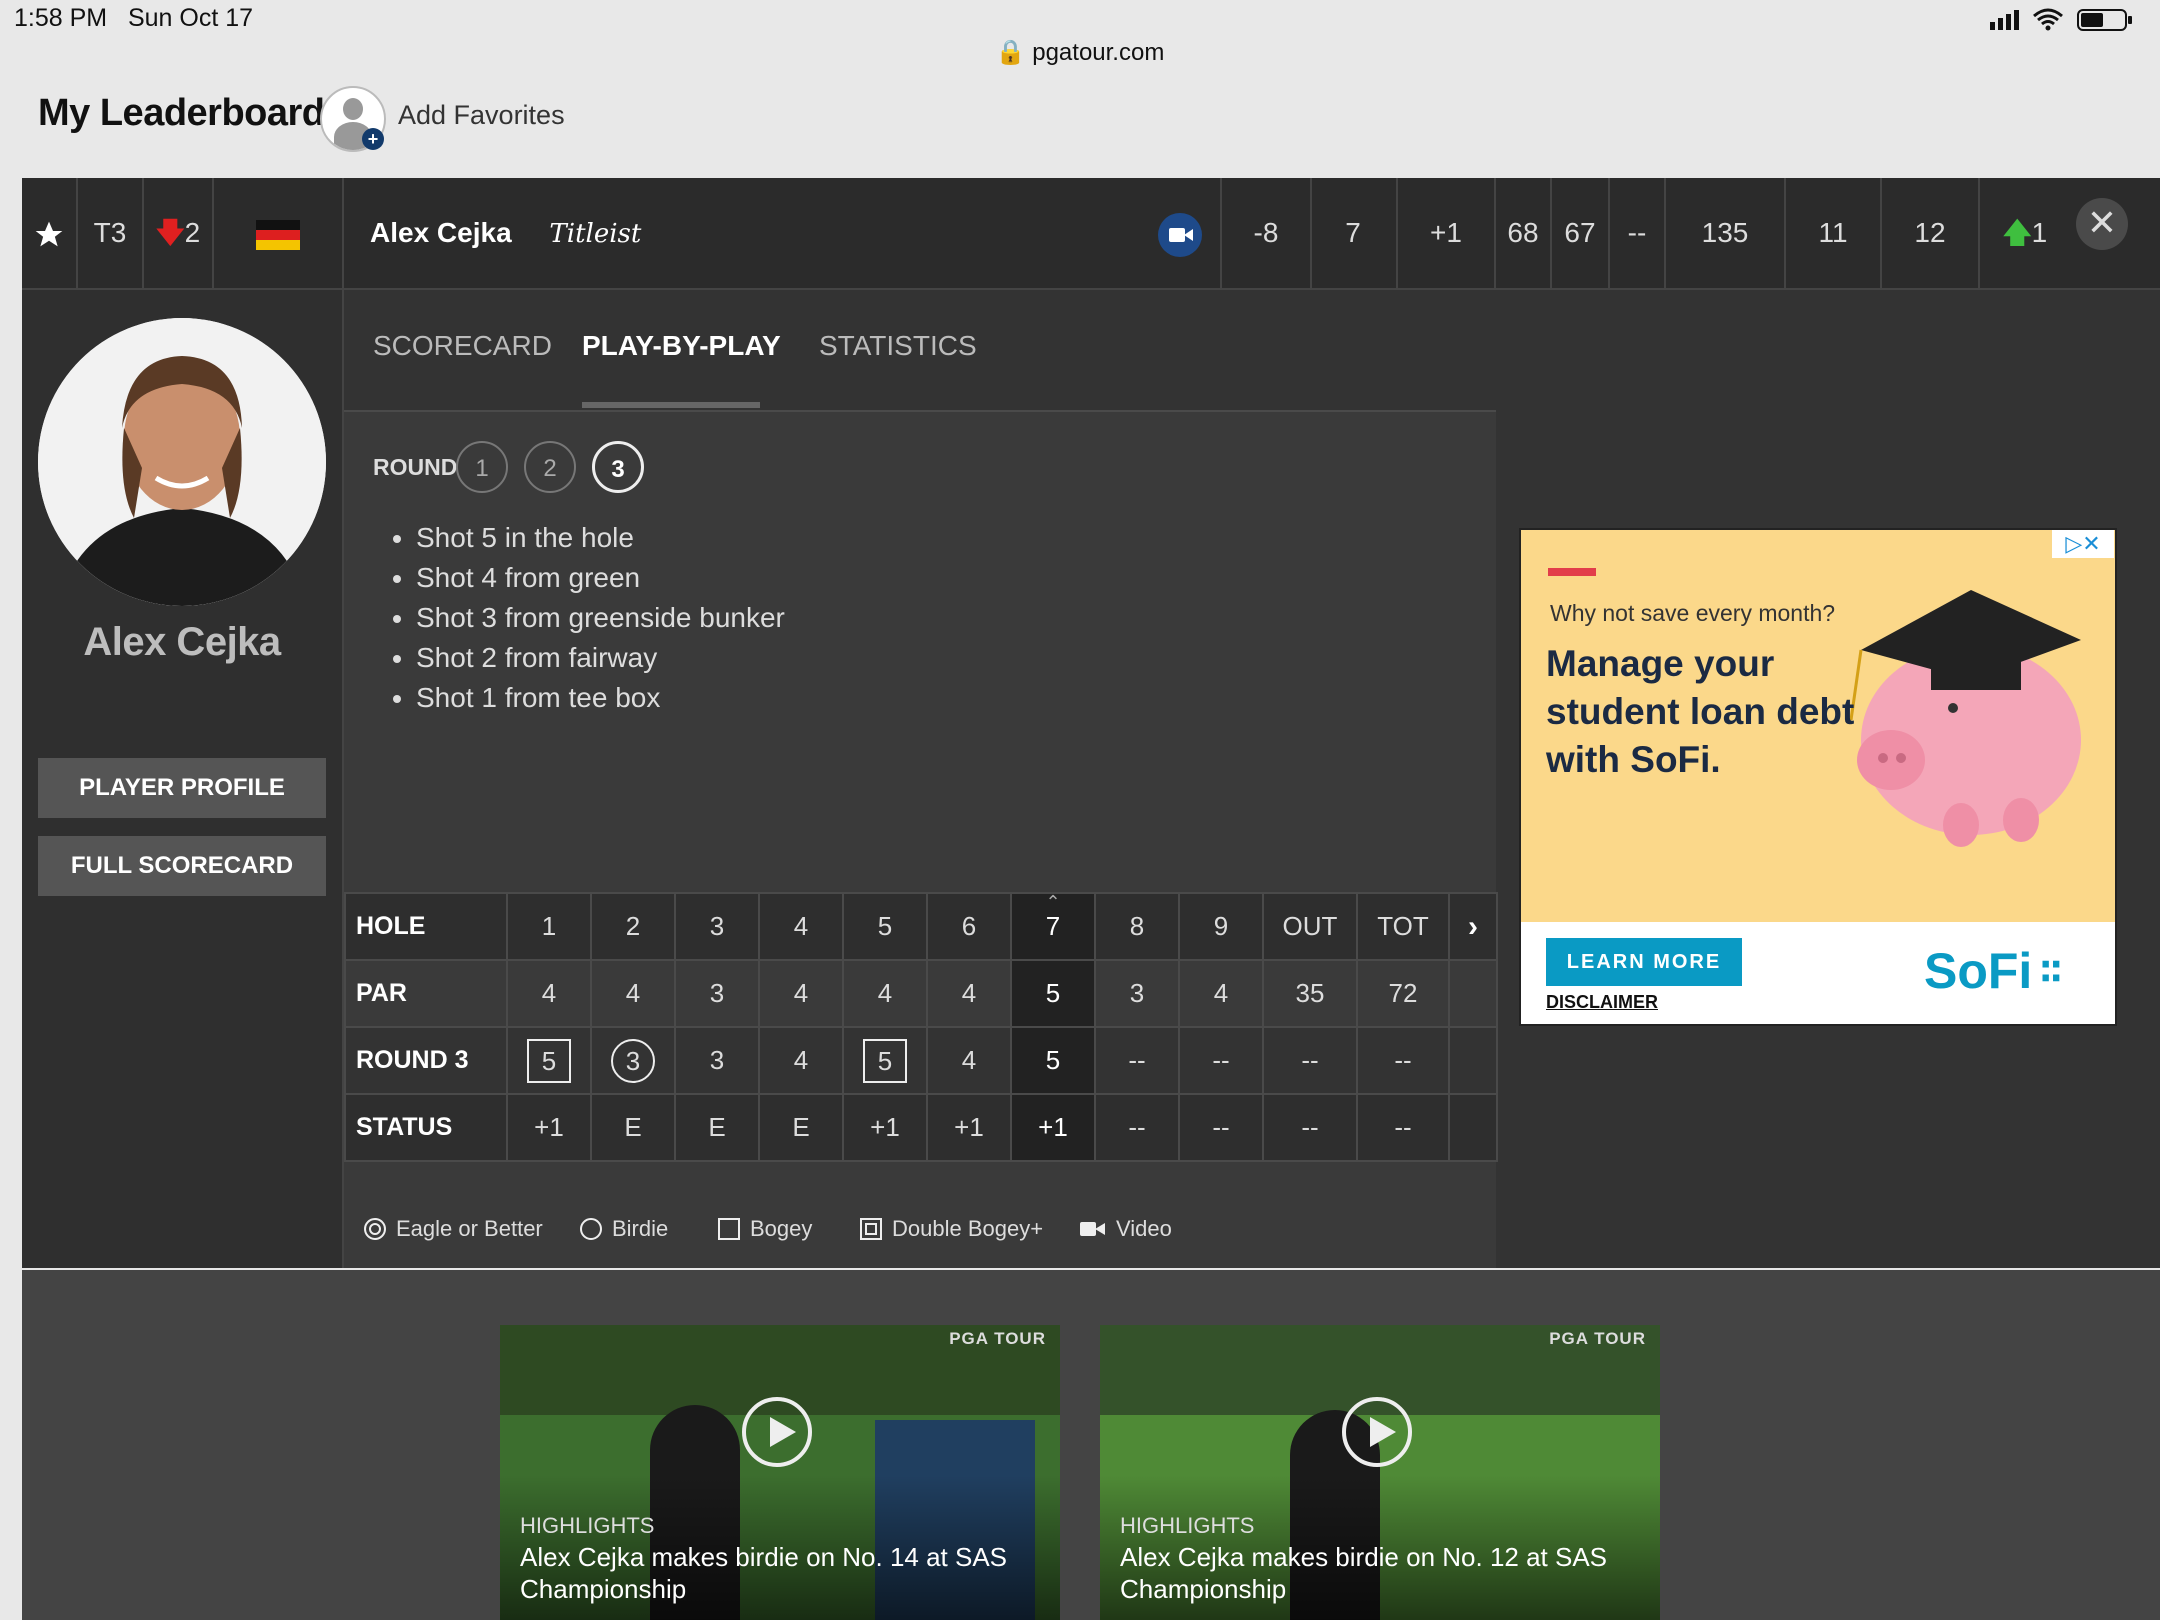  Describe the element at coordinates (600, 538) in the screenshot. I see `list-item: Shot 5 in the hole` at that location.